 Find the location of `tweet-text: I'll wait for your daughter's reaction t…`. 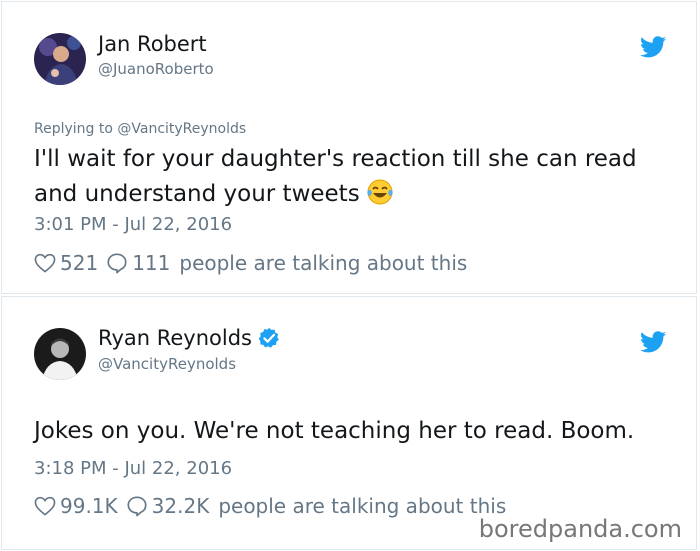

tweet-text: I'll wait for your daughter's reaction t… is located at coordinates (354, 177).